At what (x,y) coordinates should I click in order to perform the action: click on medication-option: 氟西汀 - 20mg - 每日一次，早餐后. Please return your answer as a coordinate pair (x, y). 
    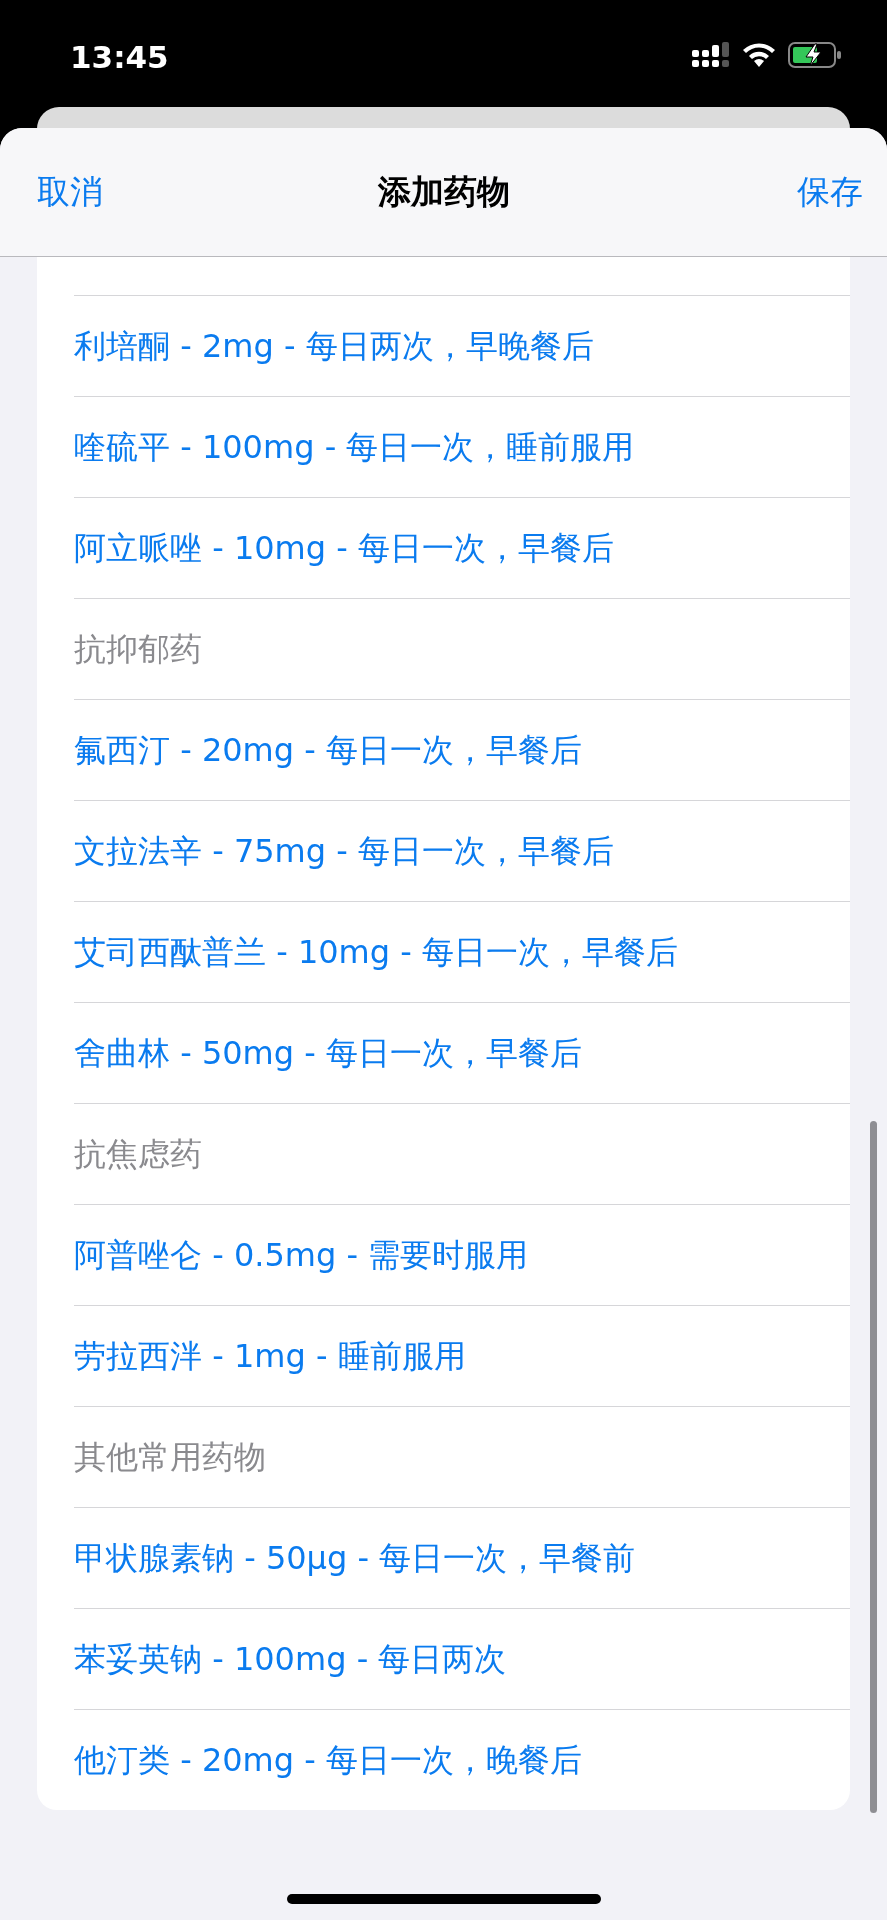
    Looking at the image, I should click on (328, 750).